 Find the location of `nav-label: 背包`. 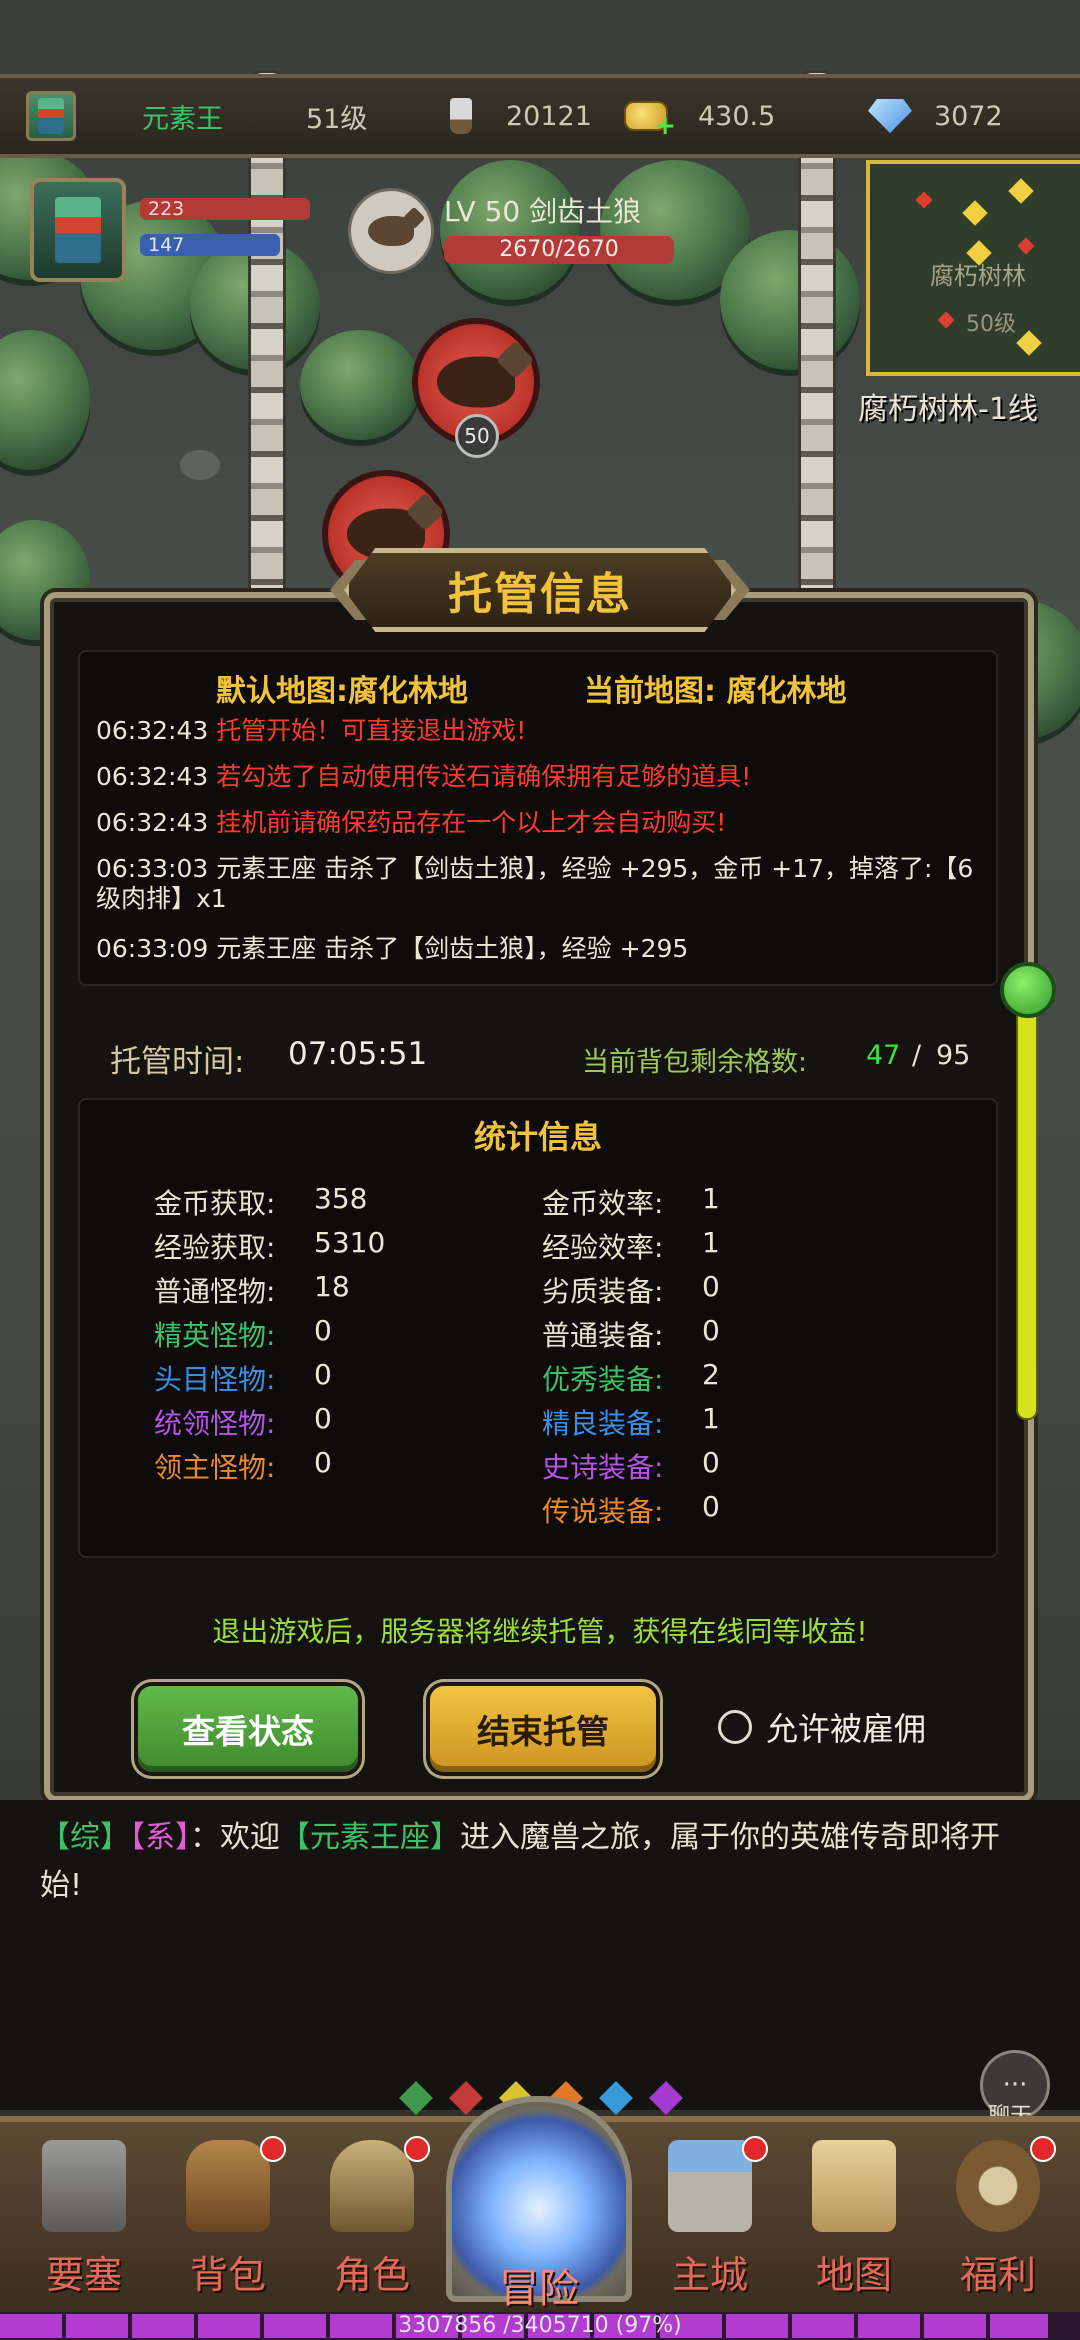

nav-label: 背包 is located at coordinates (227, 2275).